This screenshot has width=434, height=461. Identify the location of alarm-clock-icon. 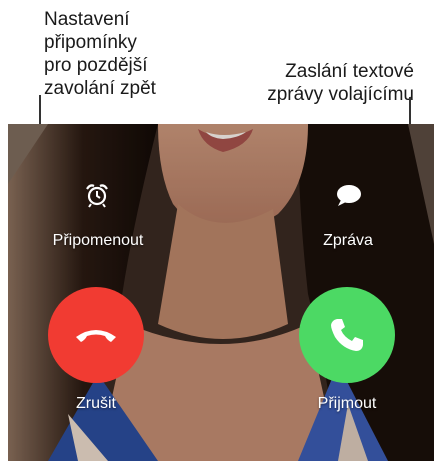
(97, 196).